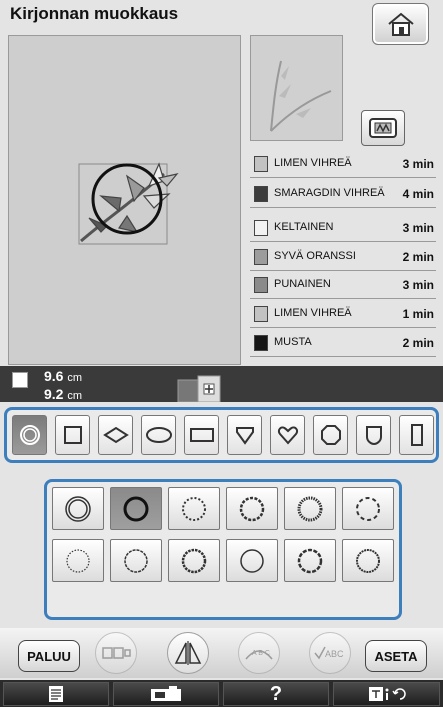  I want to click on mirror-icon, so click(188, 653).